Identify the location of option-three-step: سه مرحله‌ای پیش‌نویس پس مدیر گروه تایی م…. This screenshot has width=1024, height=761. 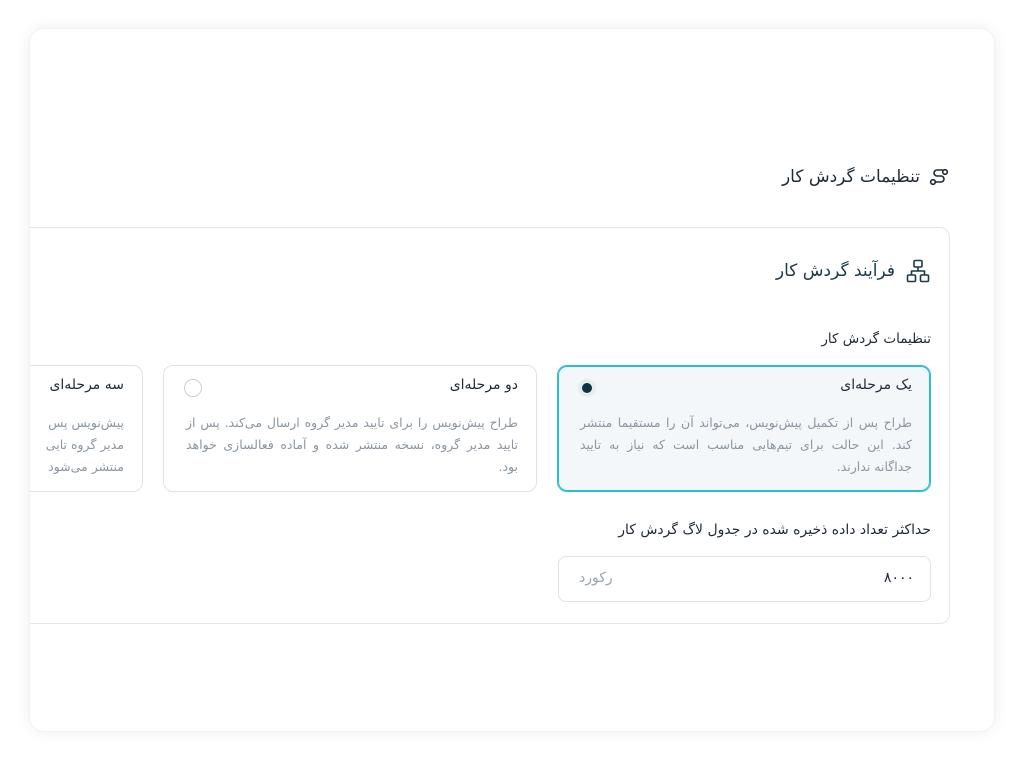
(86, 428).